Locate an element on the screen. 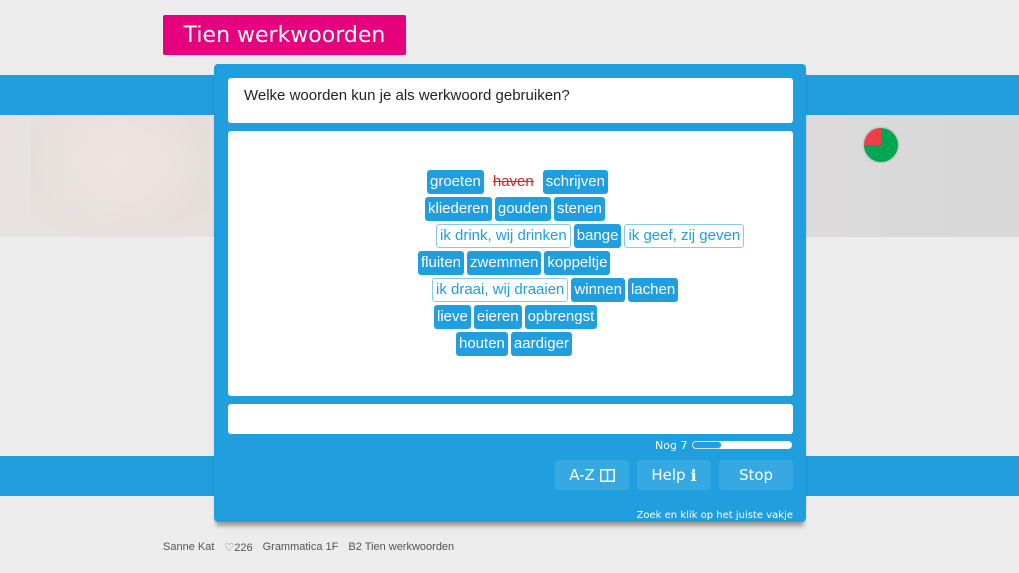  word-tile: bange is located at coordinates (597, 236).